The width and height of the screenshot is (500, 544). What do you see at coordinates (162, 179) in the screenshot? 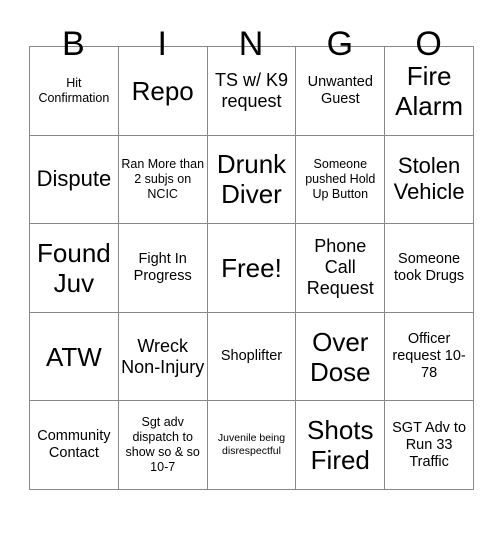
I see `bingo-cell: Ran More than 2 subjs on NCIC` at bounding box center [162, 179].